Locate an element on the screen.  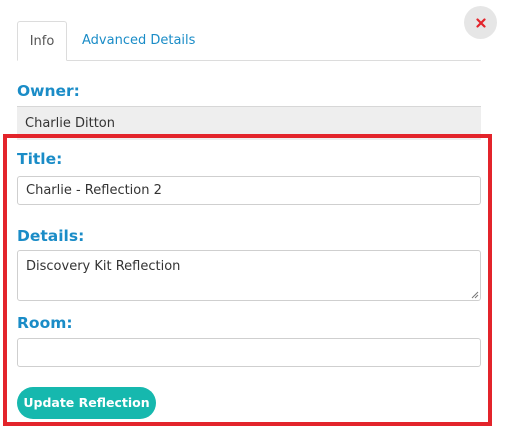
details-label: Details: is located at coordinates (51, 236).